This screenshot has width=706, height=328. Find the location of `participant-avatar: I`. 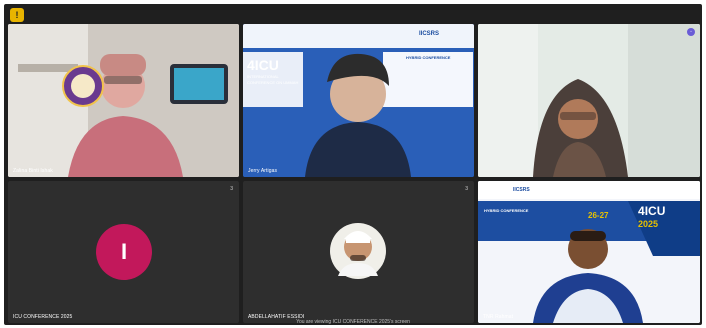

participant-avatar: I is located at coordinates (124, 252).